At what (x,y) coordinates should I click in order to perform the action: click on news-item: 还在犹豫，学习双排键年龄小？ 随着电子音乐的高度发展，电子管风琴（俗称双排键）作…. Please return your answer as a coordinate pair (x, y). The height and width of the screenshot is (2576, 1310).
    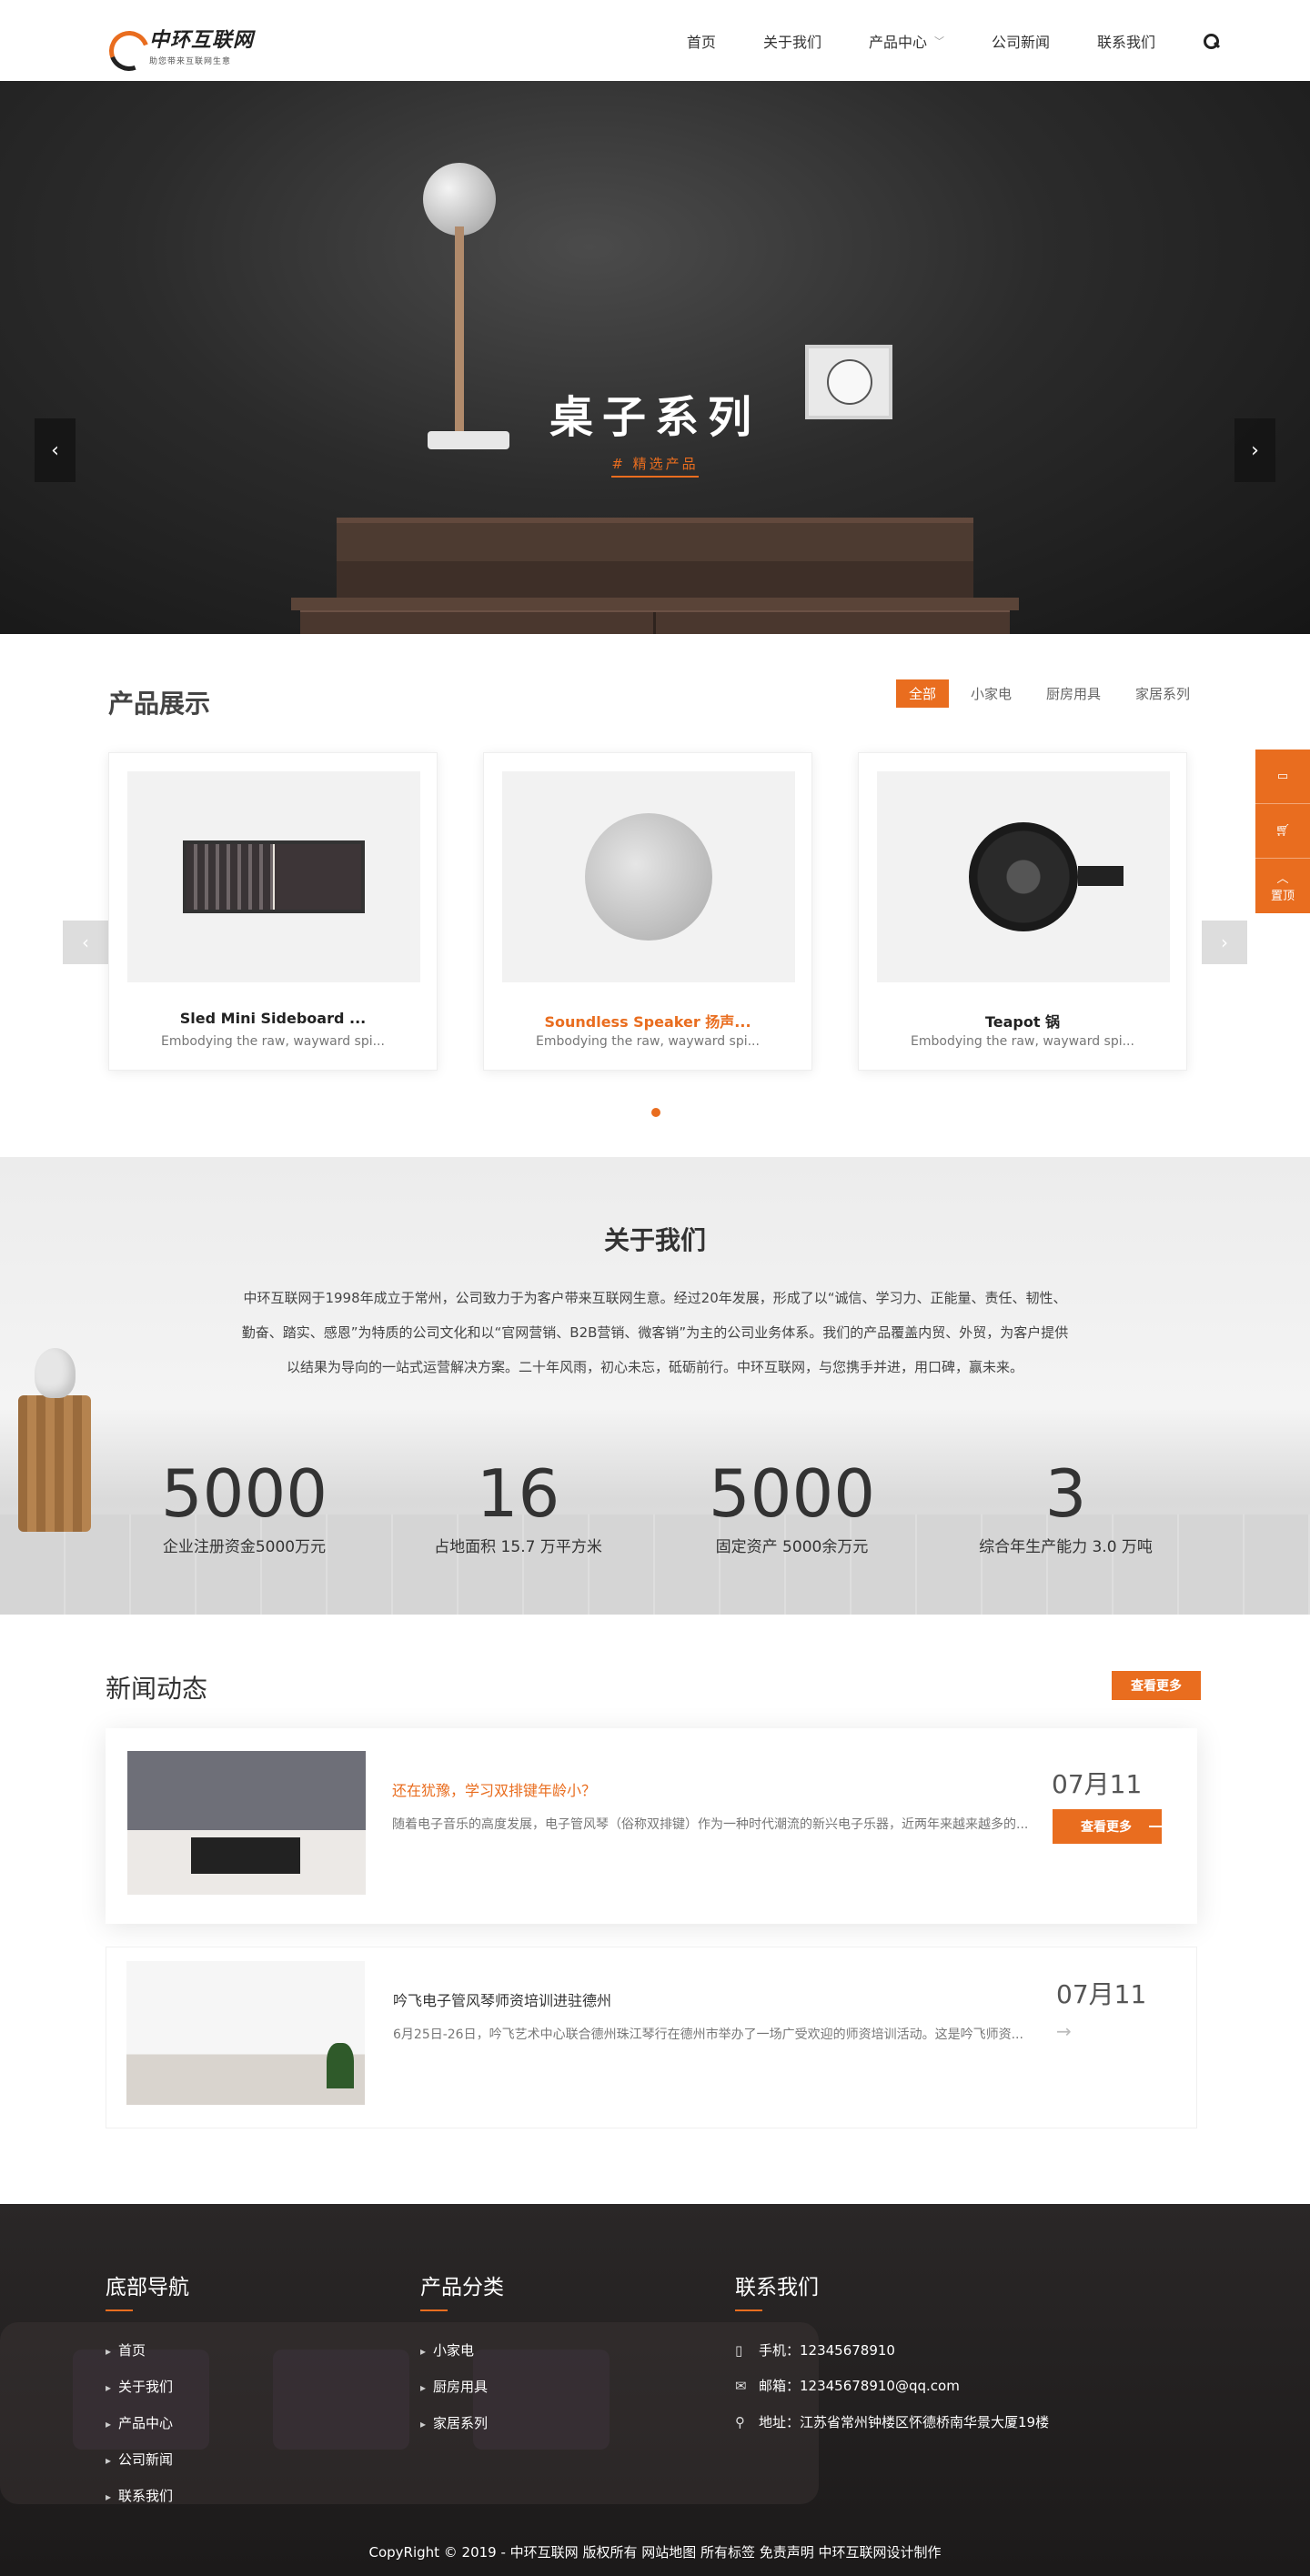
    Looking at the image, I should click on (651, 1826).